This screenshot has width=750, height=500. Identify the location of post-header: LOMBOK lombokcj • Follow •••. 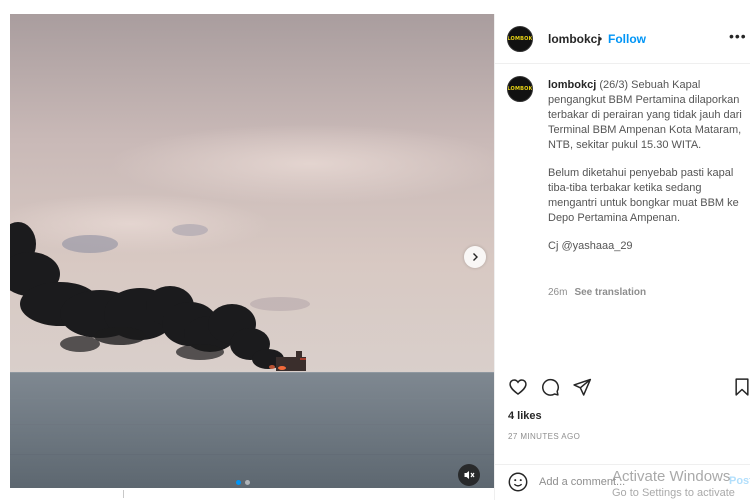
(622, 39).